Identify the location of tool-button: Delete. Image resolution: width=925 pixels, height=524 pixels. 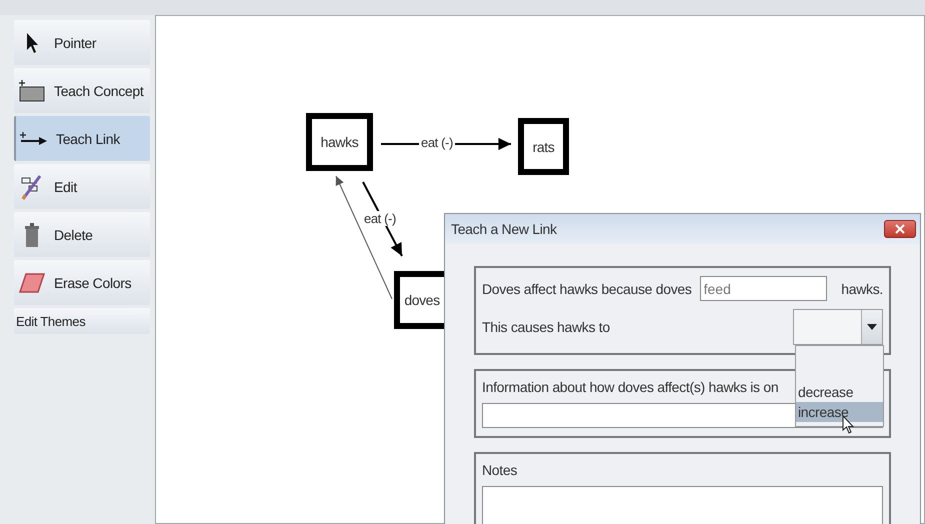
(82, 234).